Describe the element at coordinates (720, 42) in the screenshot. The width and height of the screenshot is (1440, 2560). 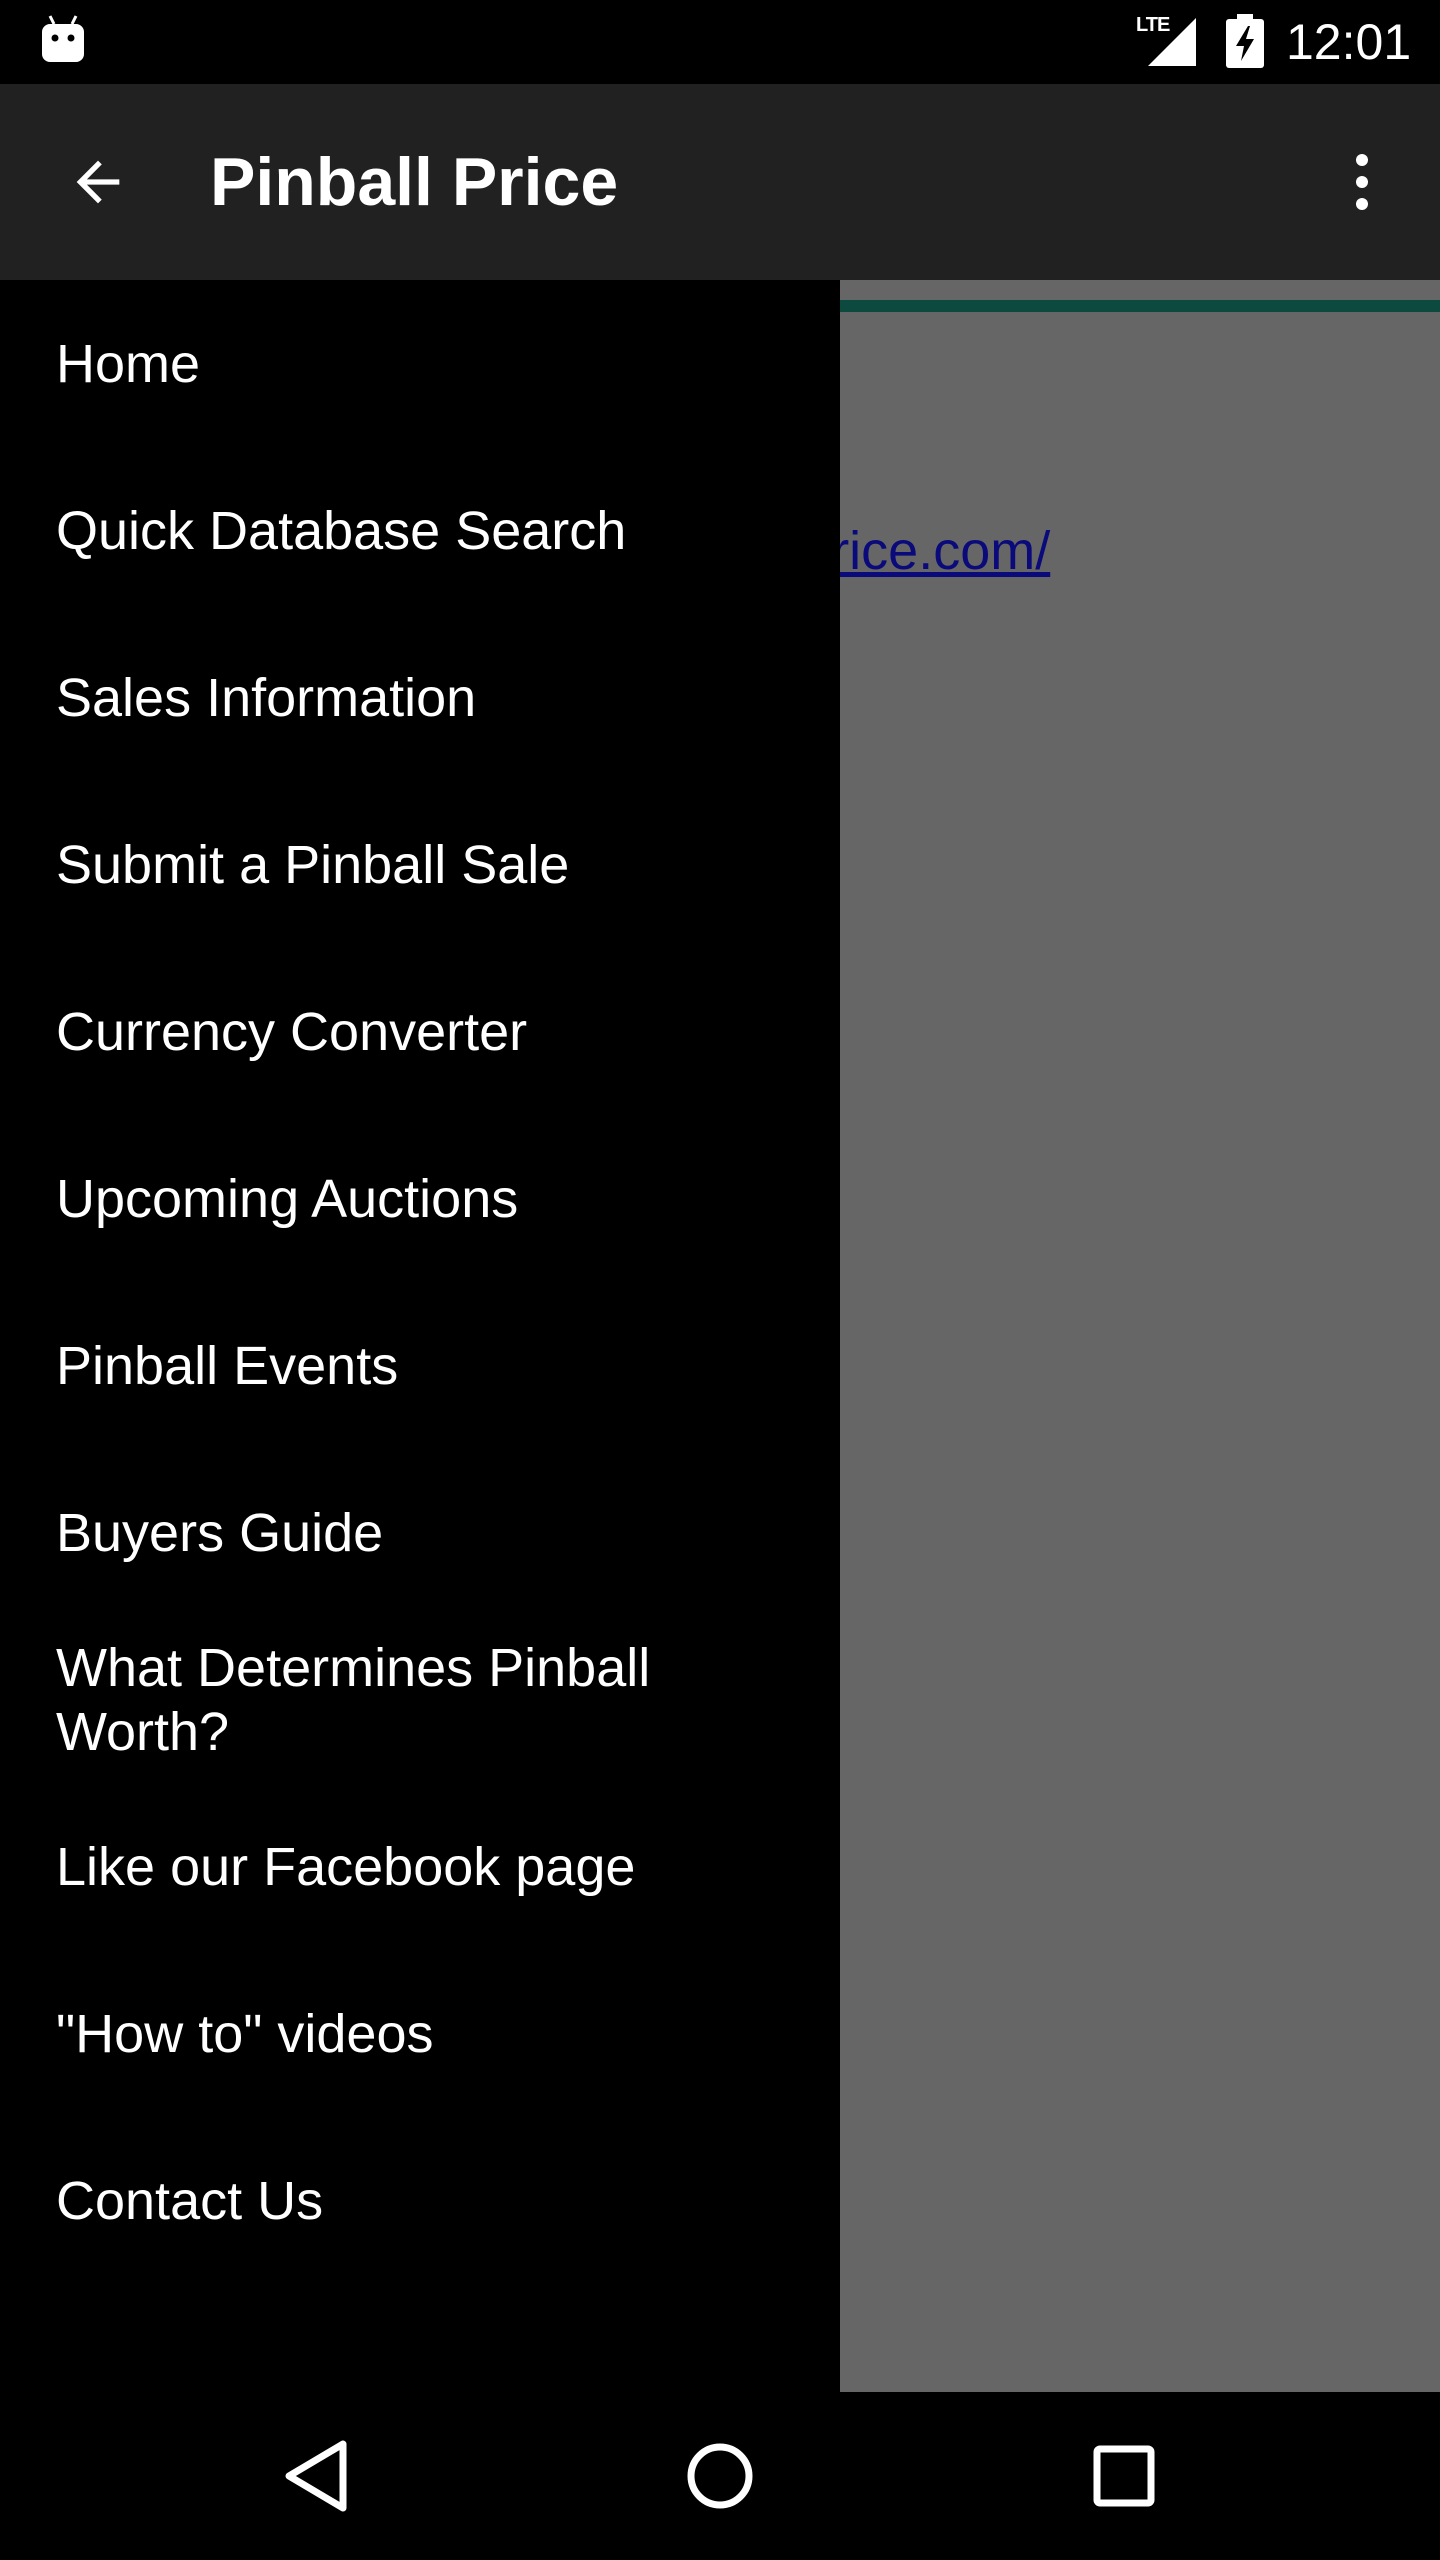
I see `status-bar: LTE 12:01` at that location.